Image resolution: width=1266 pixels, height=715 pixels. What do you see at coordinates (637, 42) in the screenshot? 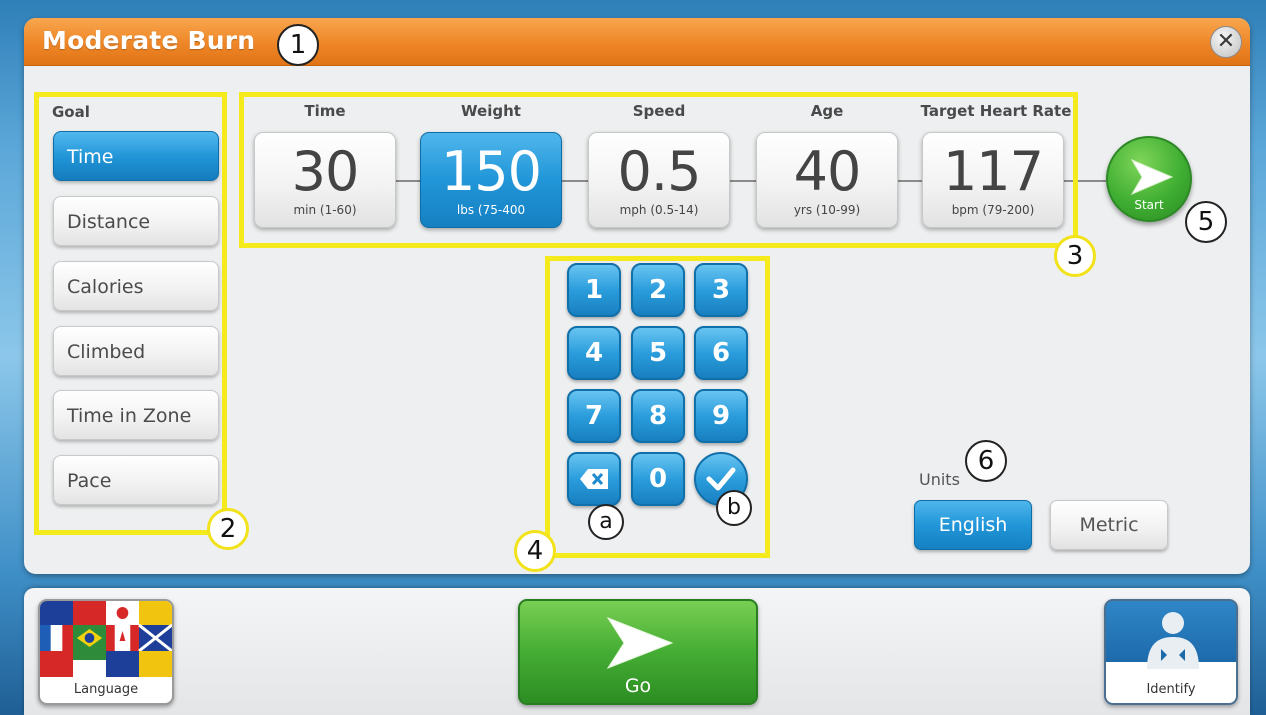
I see `title-bar: Moderate Burn ✕` at bounding box center [637, 42].